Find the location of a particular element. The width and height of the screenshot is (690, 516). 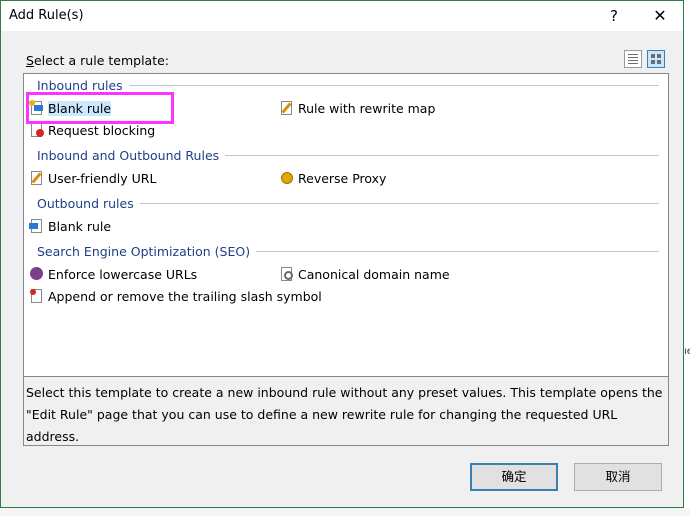

group-header-inbound: Inbound rules is located at coordinates (348, 85).